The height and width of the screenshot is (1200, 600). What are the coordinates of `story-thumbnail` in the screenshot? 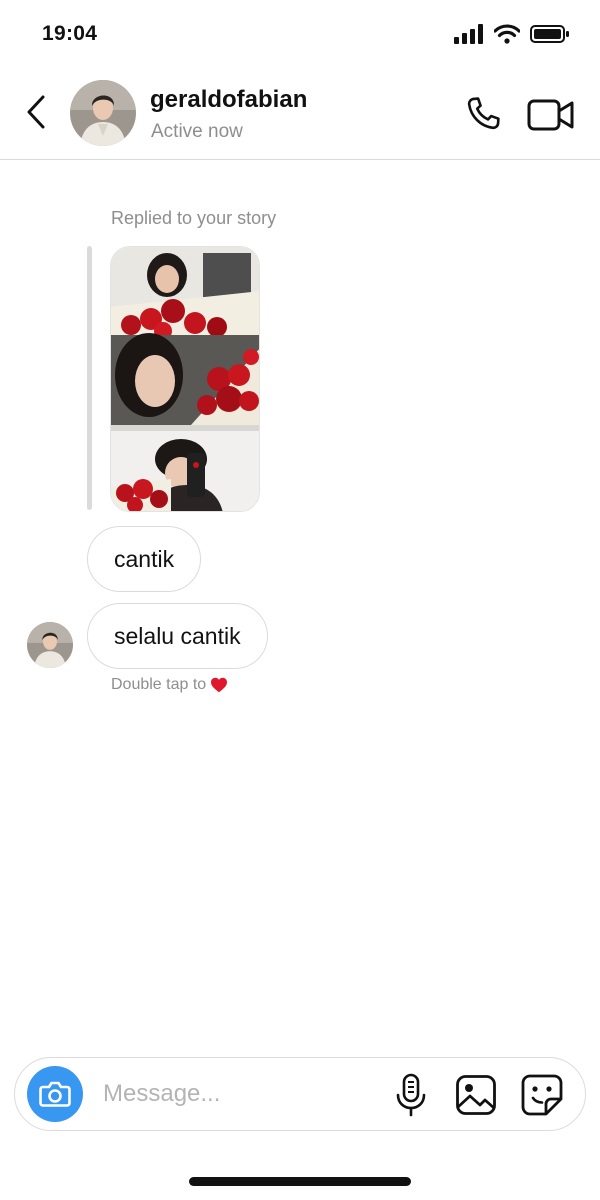 It's located at (185, 379).